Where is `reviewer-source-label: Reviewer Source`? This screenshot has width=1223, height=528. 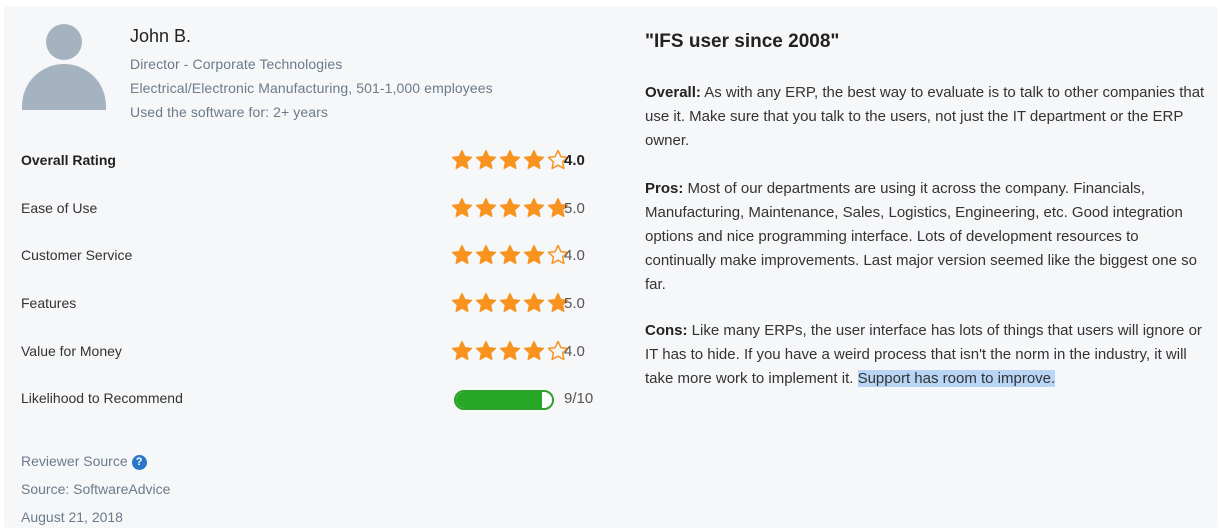 reviewer-source-label: Reviewer Source is located at coordinates (74, 461).